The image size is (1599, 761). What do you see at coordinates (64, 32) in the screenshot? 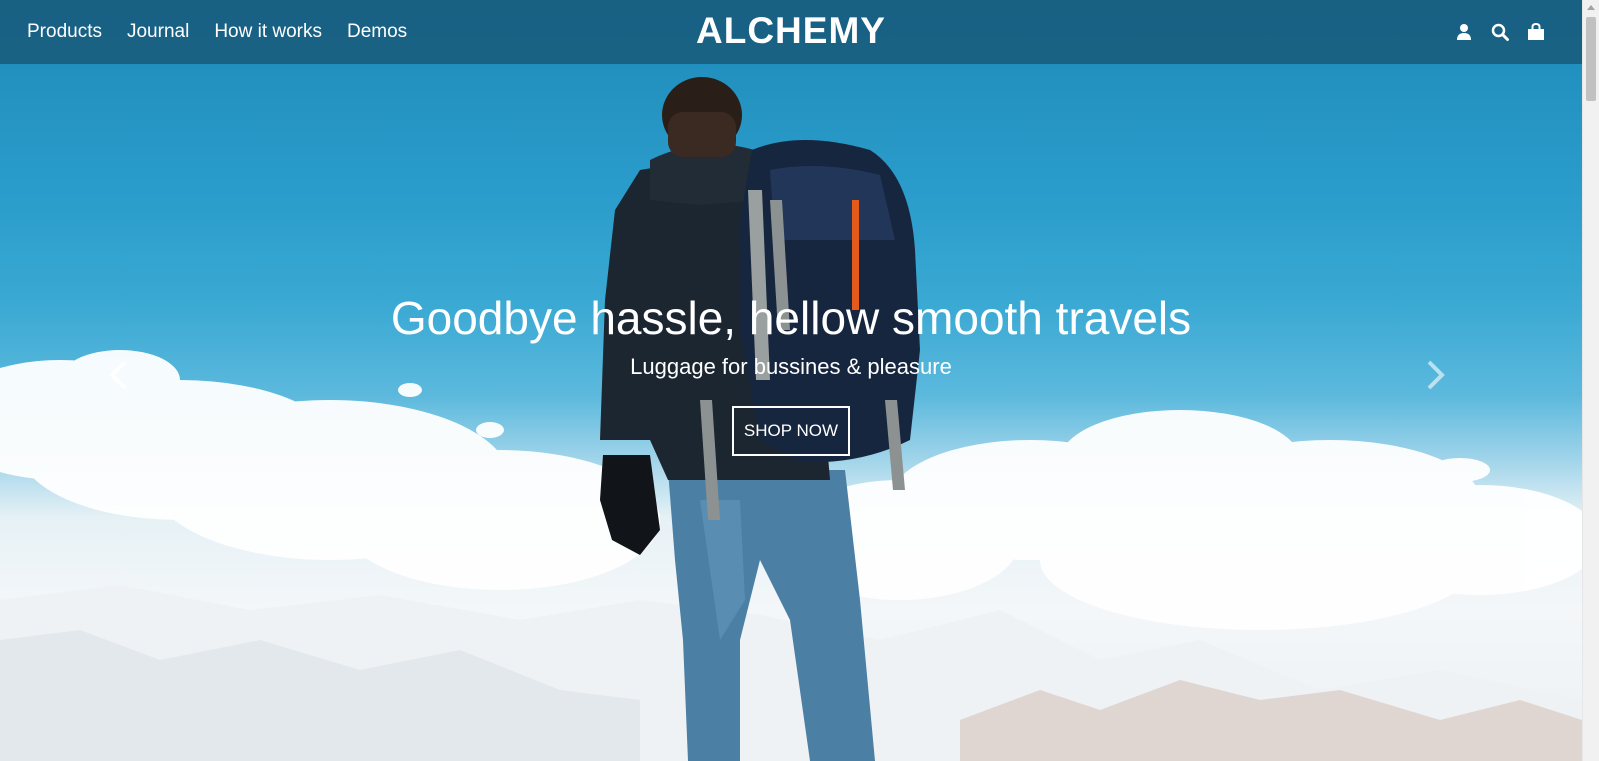
I see `nav-item-products: Products` at bounding box center [64, 32].